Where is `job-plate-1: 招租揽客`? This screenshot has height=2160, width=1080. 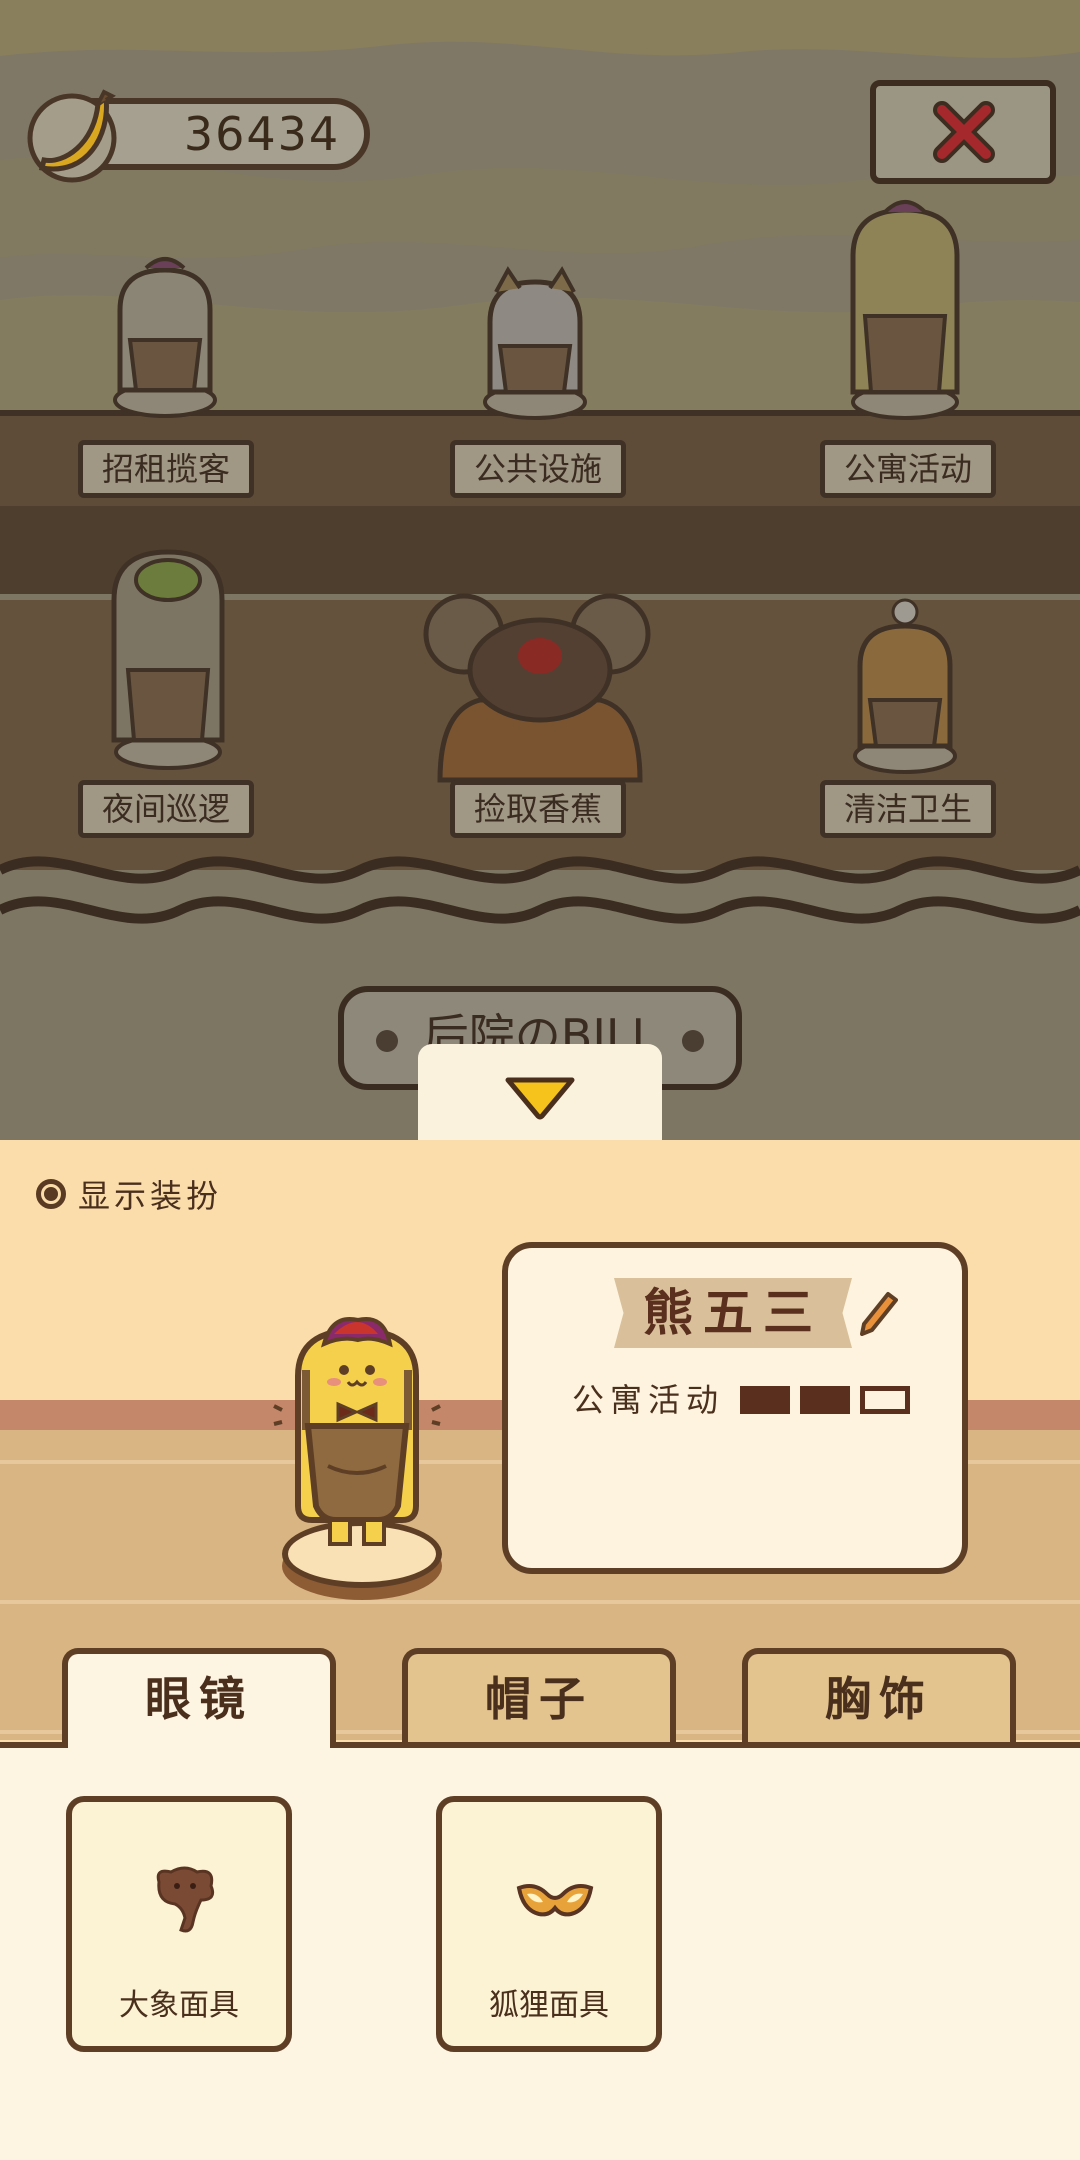 job-plate-1: 招租揽客 is located at coordinates (166, 469).